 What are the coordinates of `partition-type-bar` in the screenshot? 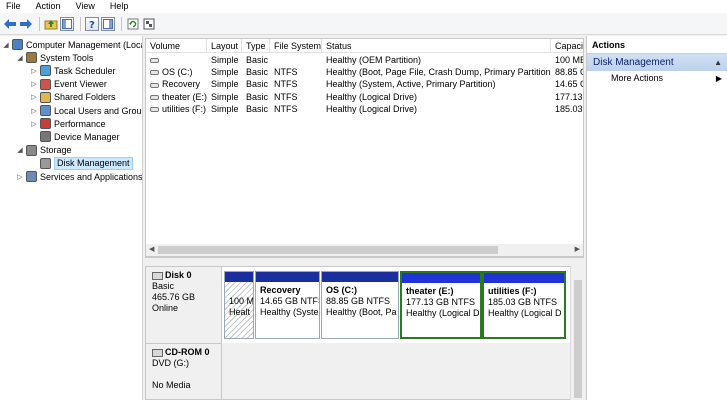 It's located at (287, 277).